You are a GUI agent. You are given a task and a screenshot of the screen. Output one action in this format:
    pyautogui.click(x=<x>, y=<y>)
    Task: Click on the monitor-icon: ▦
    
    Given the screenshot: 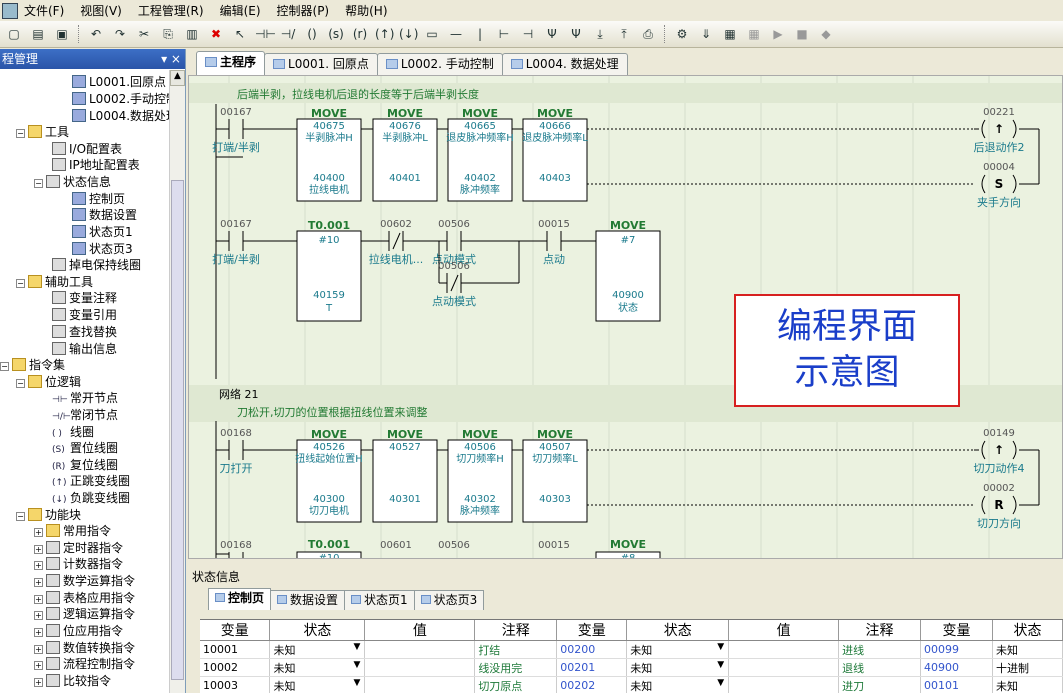 What is the action you would take?
    pyautogui.click(x=730, y=34)
    